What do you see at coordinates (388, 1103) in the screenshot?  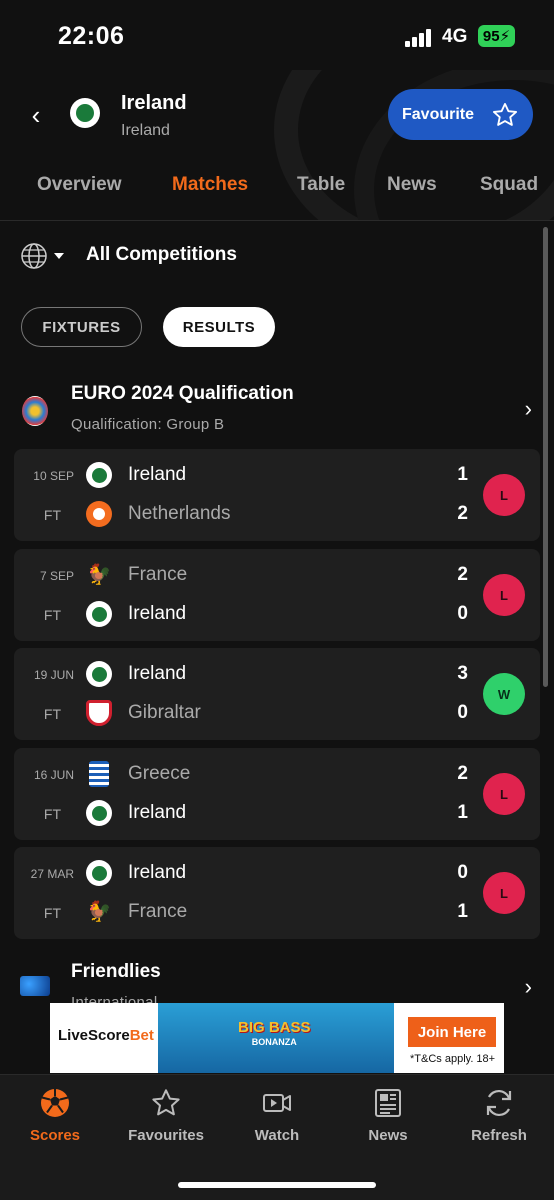 I see `newspaper-icon` at bounding box center [388, 1103].